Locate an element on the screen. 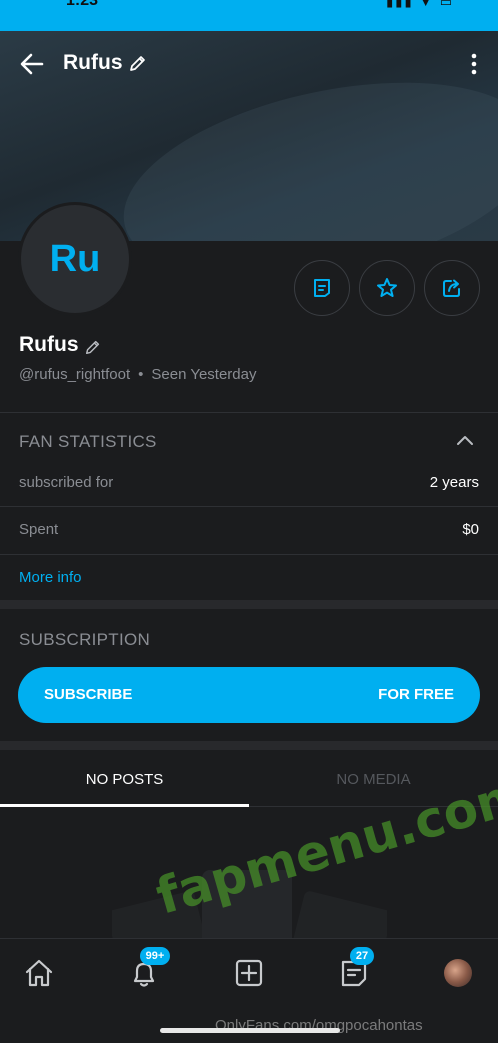 This screenshot has height=1043, width=498. subscribe-price: FOR FREE is located at coordinates (416, 694).